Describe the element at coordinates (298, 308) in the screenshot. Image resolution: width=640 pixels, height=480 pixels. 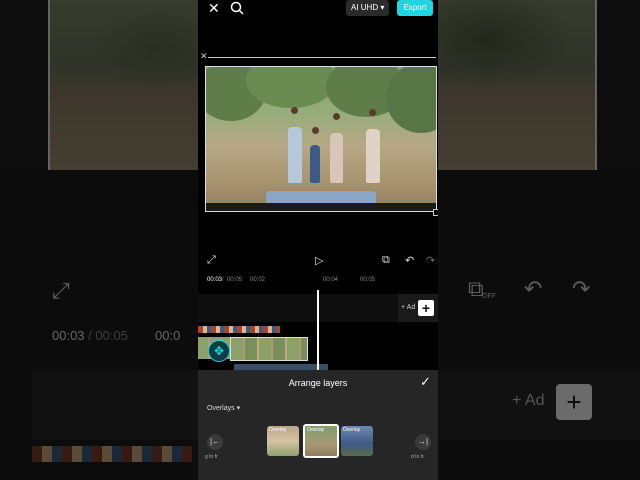
I see `main-track` at that location.